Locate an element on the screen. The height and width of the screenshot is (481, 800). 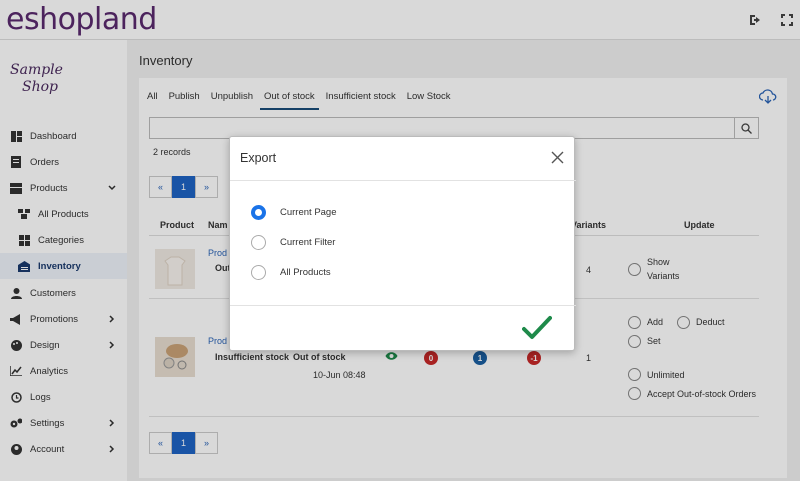
current-filter-label: Current Filter is located at coordinates (308, 242).